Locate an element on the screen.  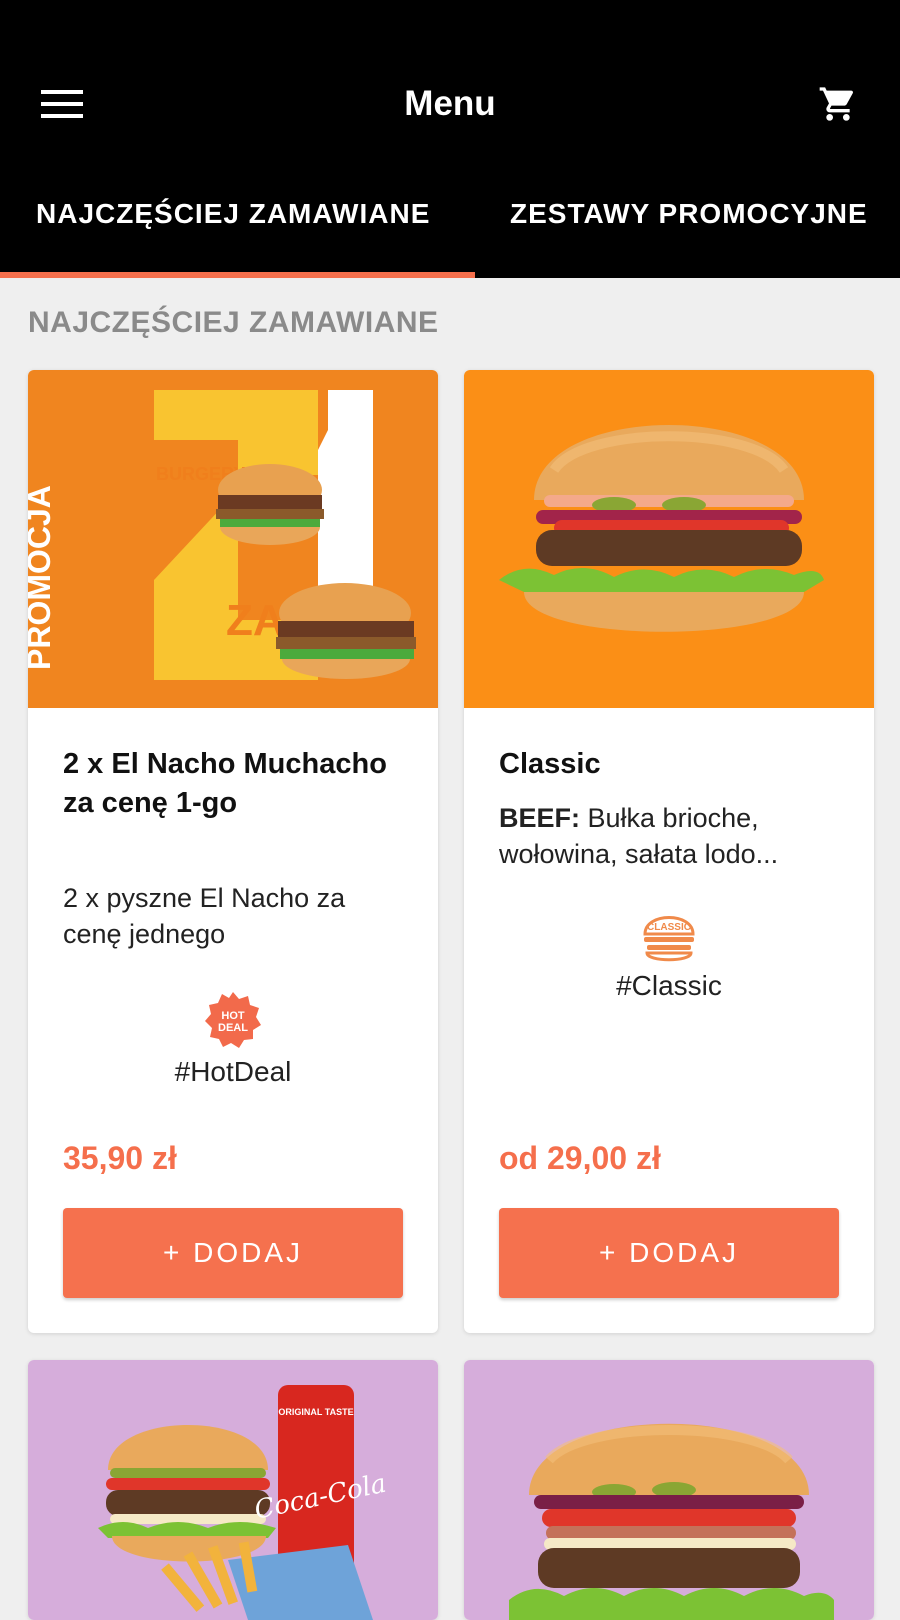
product-tag: CLASSIC #Classic is located at coordinates (669, 956).